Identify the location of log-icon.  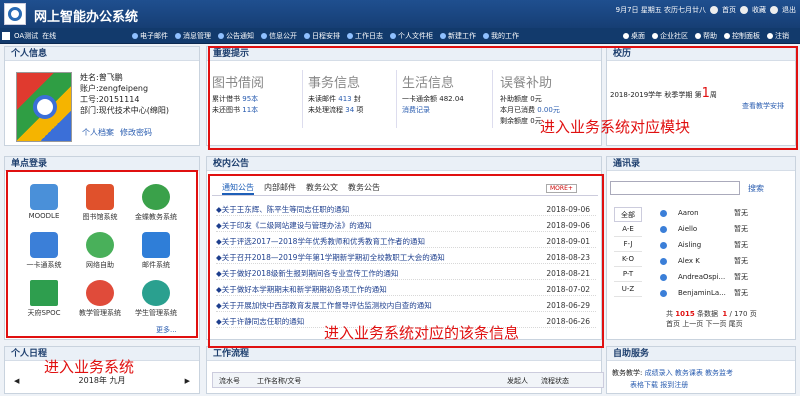
(350, 36).